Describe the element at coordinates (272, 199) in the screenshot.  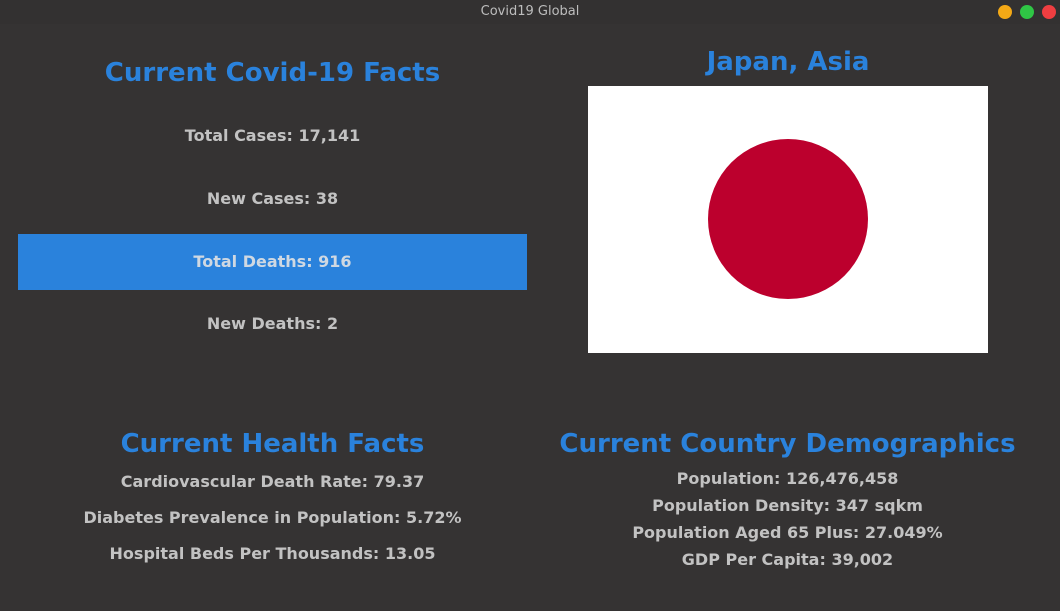
I see `list-item-new-cases: New Cases: 38` at that location.